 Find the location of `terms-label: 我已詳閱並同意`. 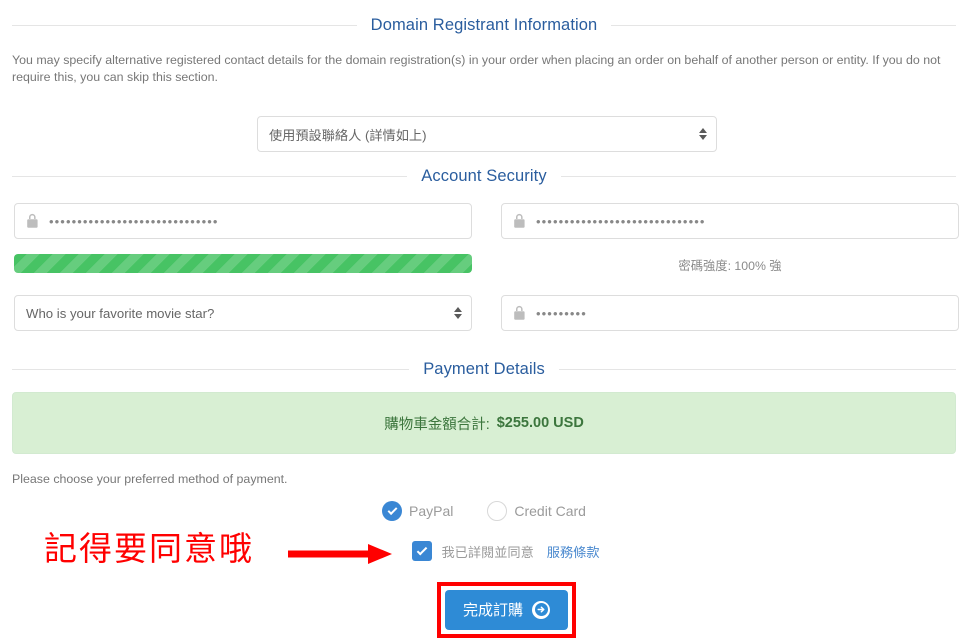

terms-label: 我已詳閱並同意 is located at coordinates (487, 552).